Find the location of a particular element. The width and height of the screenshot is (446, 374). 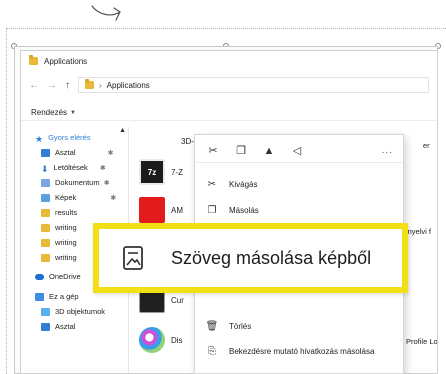

share-icon: ◁ is located at coordinates (297, 150).